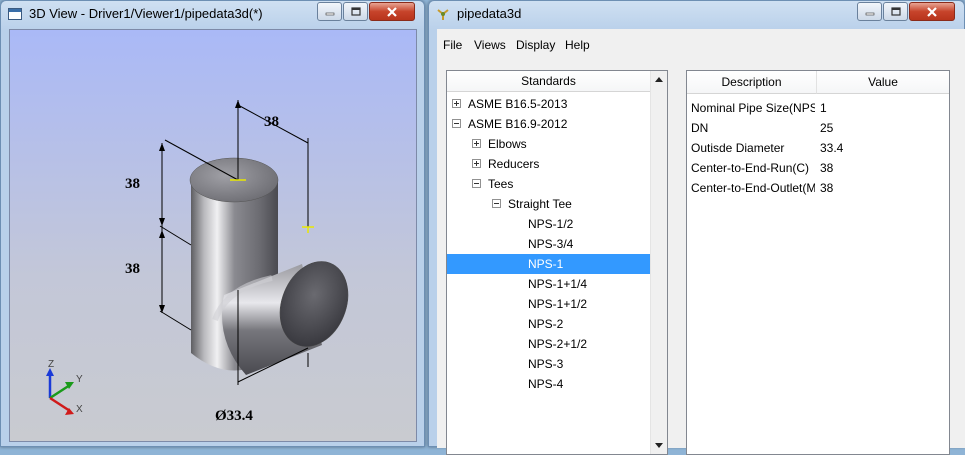 The width and height of the screenshot is (965, 455). What do you see at coordinates (535, 45) in the screenshot?
I see `menu-display: Display` at bounding box center [535, 45].